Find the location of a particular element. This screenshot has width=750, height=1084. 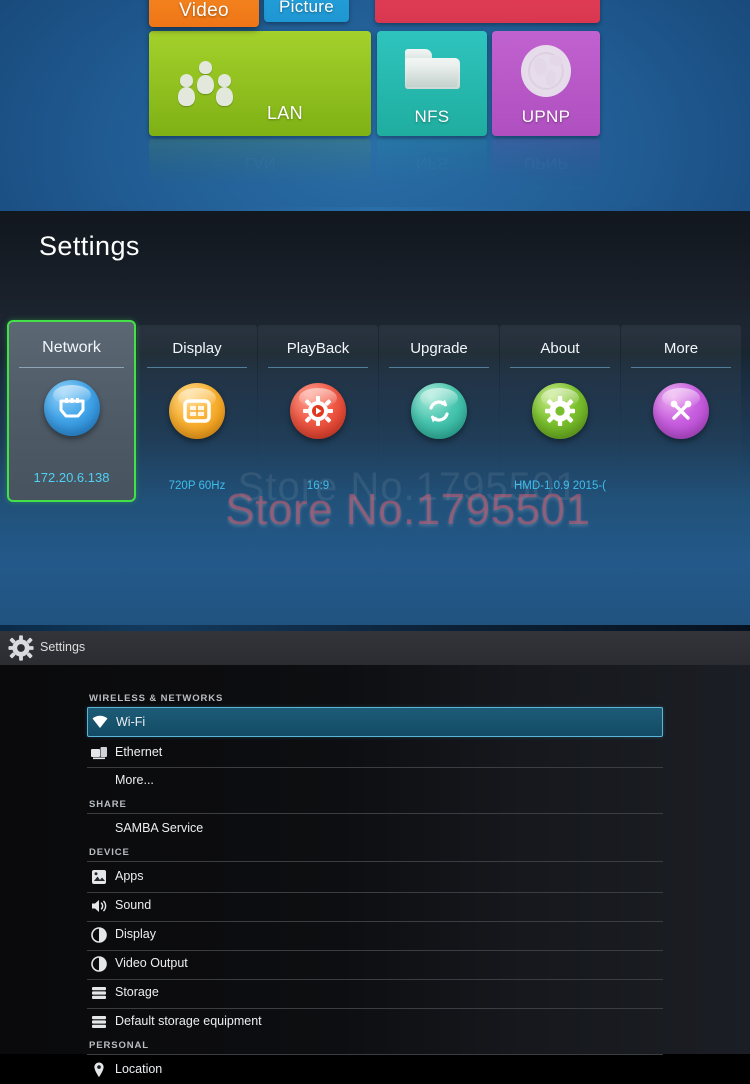

tab-display-value: 720P 60Hz is located at coordinates (197, 486).